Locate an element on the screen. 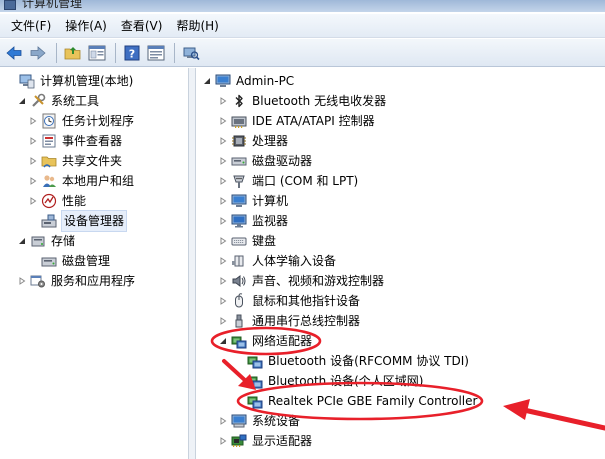  services-icon is located at coordinates (38, 281).